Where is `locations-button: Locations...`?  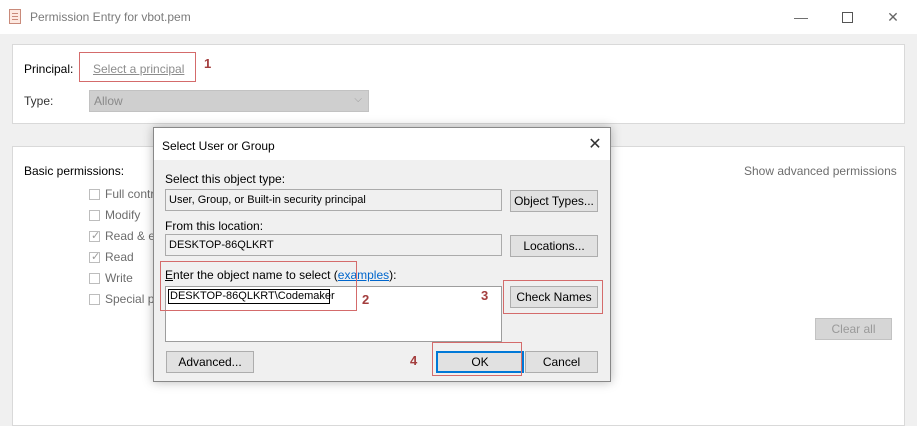
locations-button: Locations... is located at coordinates (554, 246).